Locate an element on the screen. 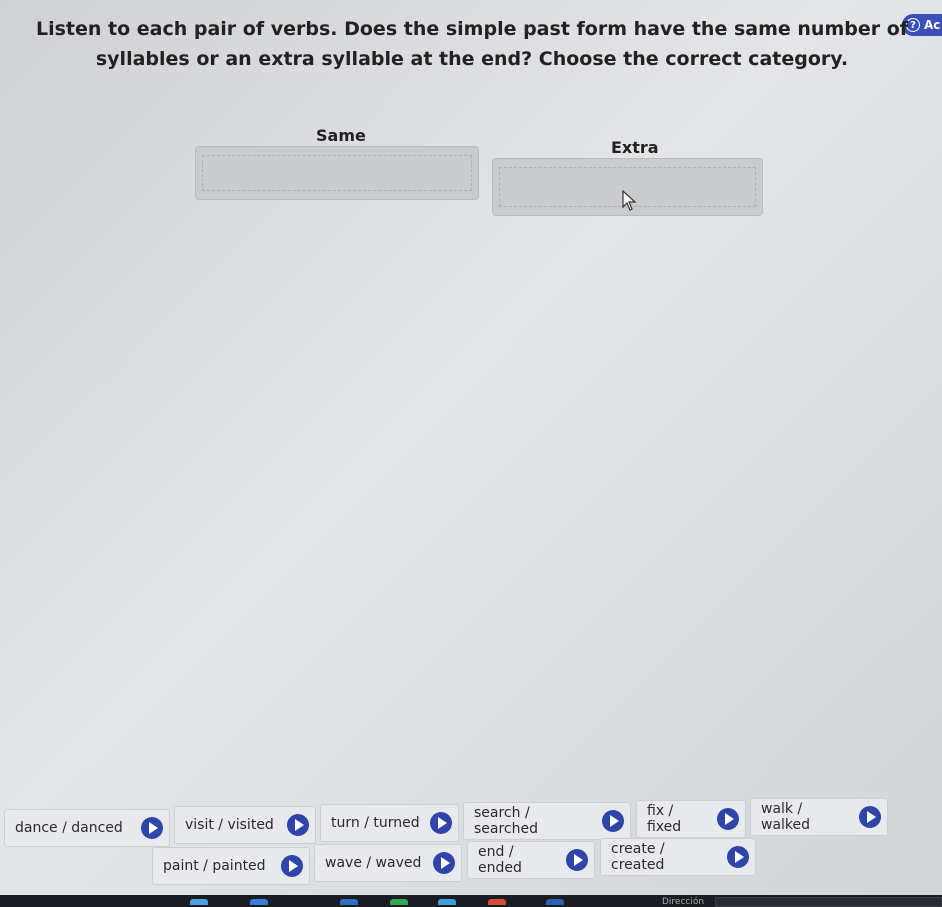 This screenshot has width=942, height=907. drop-zone-same-outline is located at coordinates (337, 173).